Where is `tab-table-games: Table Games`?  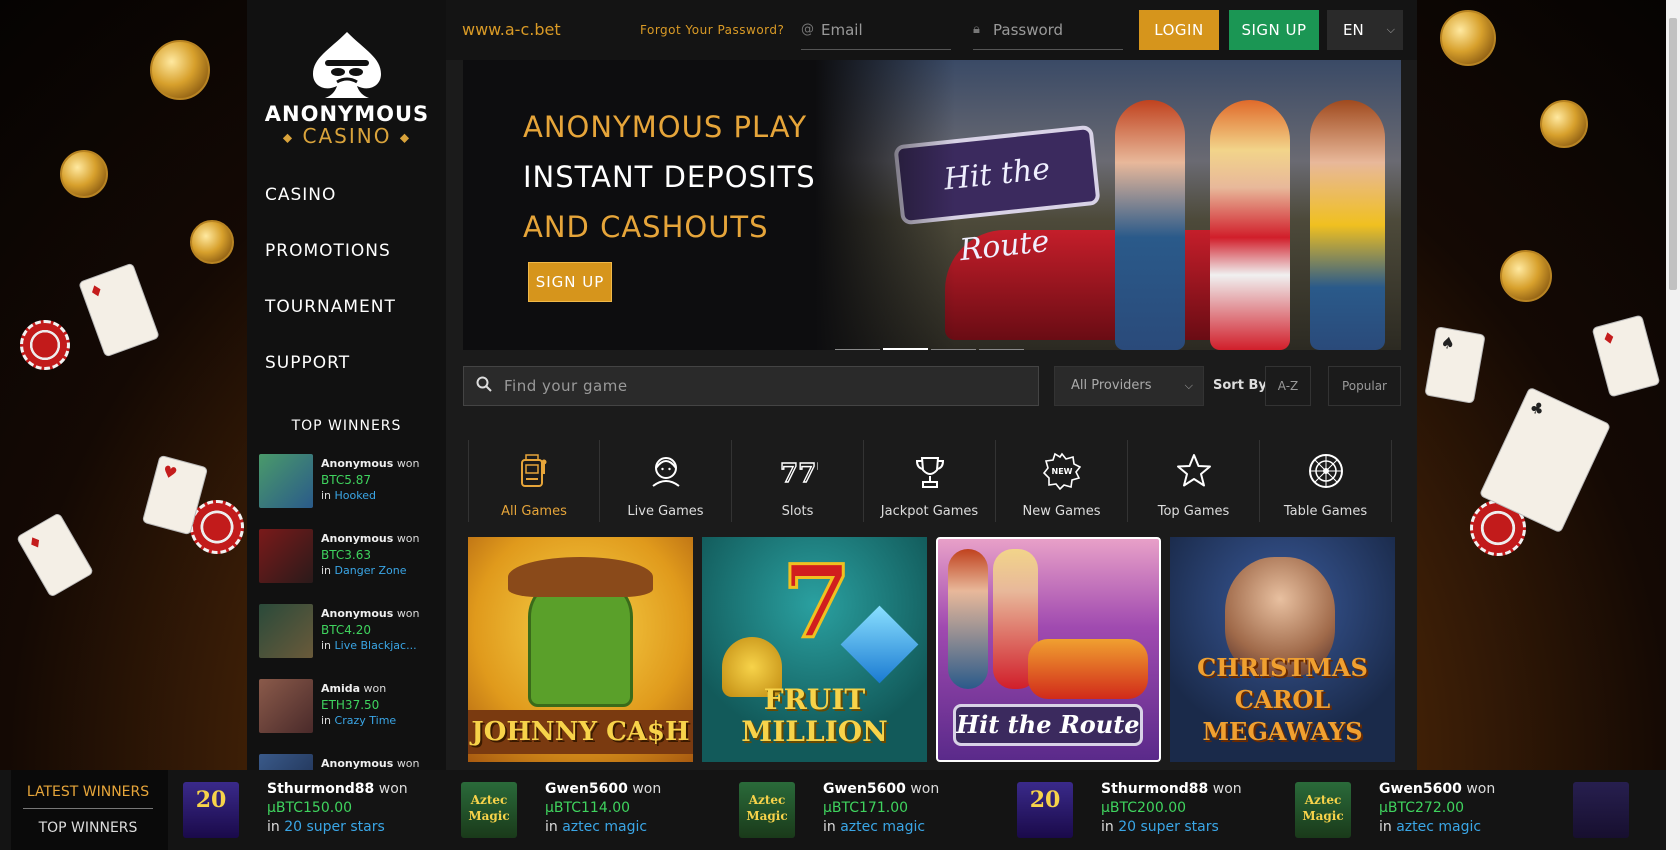 tab-table-games: Table Games is located at coordinates (1326, 481).